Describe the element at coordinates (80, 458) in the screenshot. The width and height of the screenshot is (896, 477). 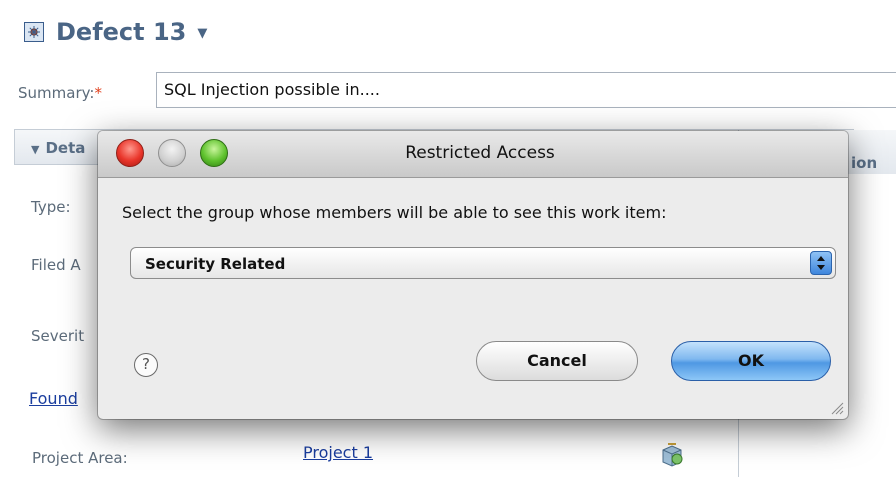
I see `project-area-label: Project Area:` at that location.